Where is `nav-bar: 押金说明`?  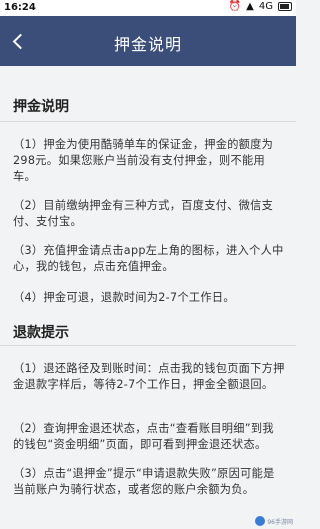
nav-bar: 押金说明 is located at coordinates (148, 41).